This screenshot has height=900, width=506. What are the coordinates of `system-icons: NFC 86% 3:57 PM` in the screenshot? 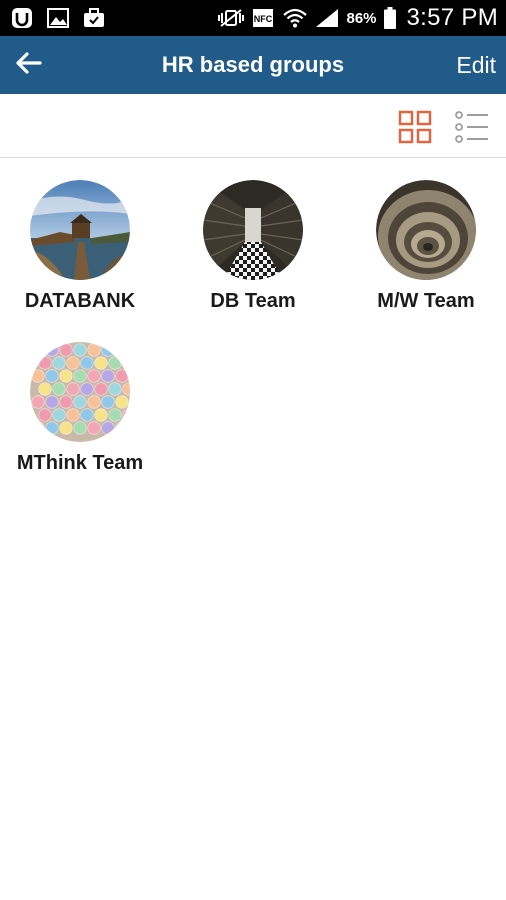 It's located at (358, 18).